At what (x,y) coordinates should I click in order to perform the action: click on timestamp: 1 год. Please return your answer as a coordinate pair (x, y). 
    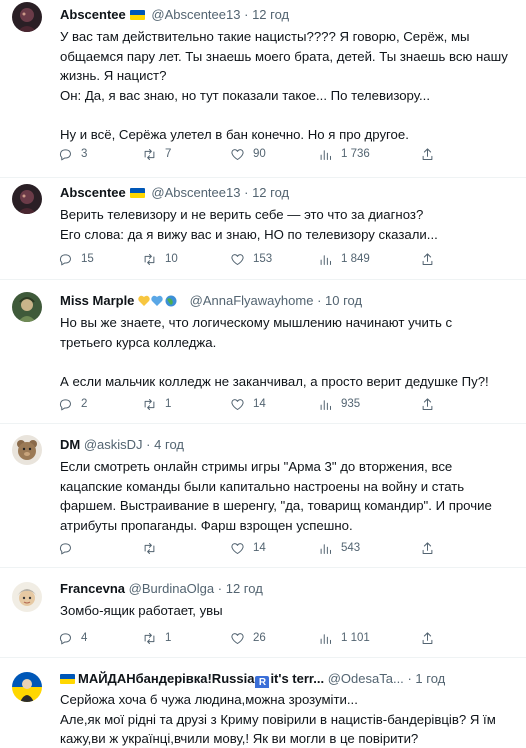
    Looking at the image, I should click on (430, 678).